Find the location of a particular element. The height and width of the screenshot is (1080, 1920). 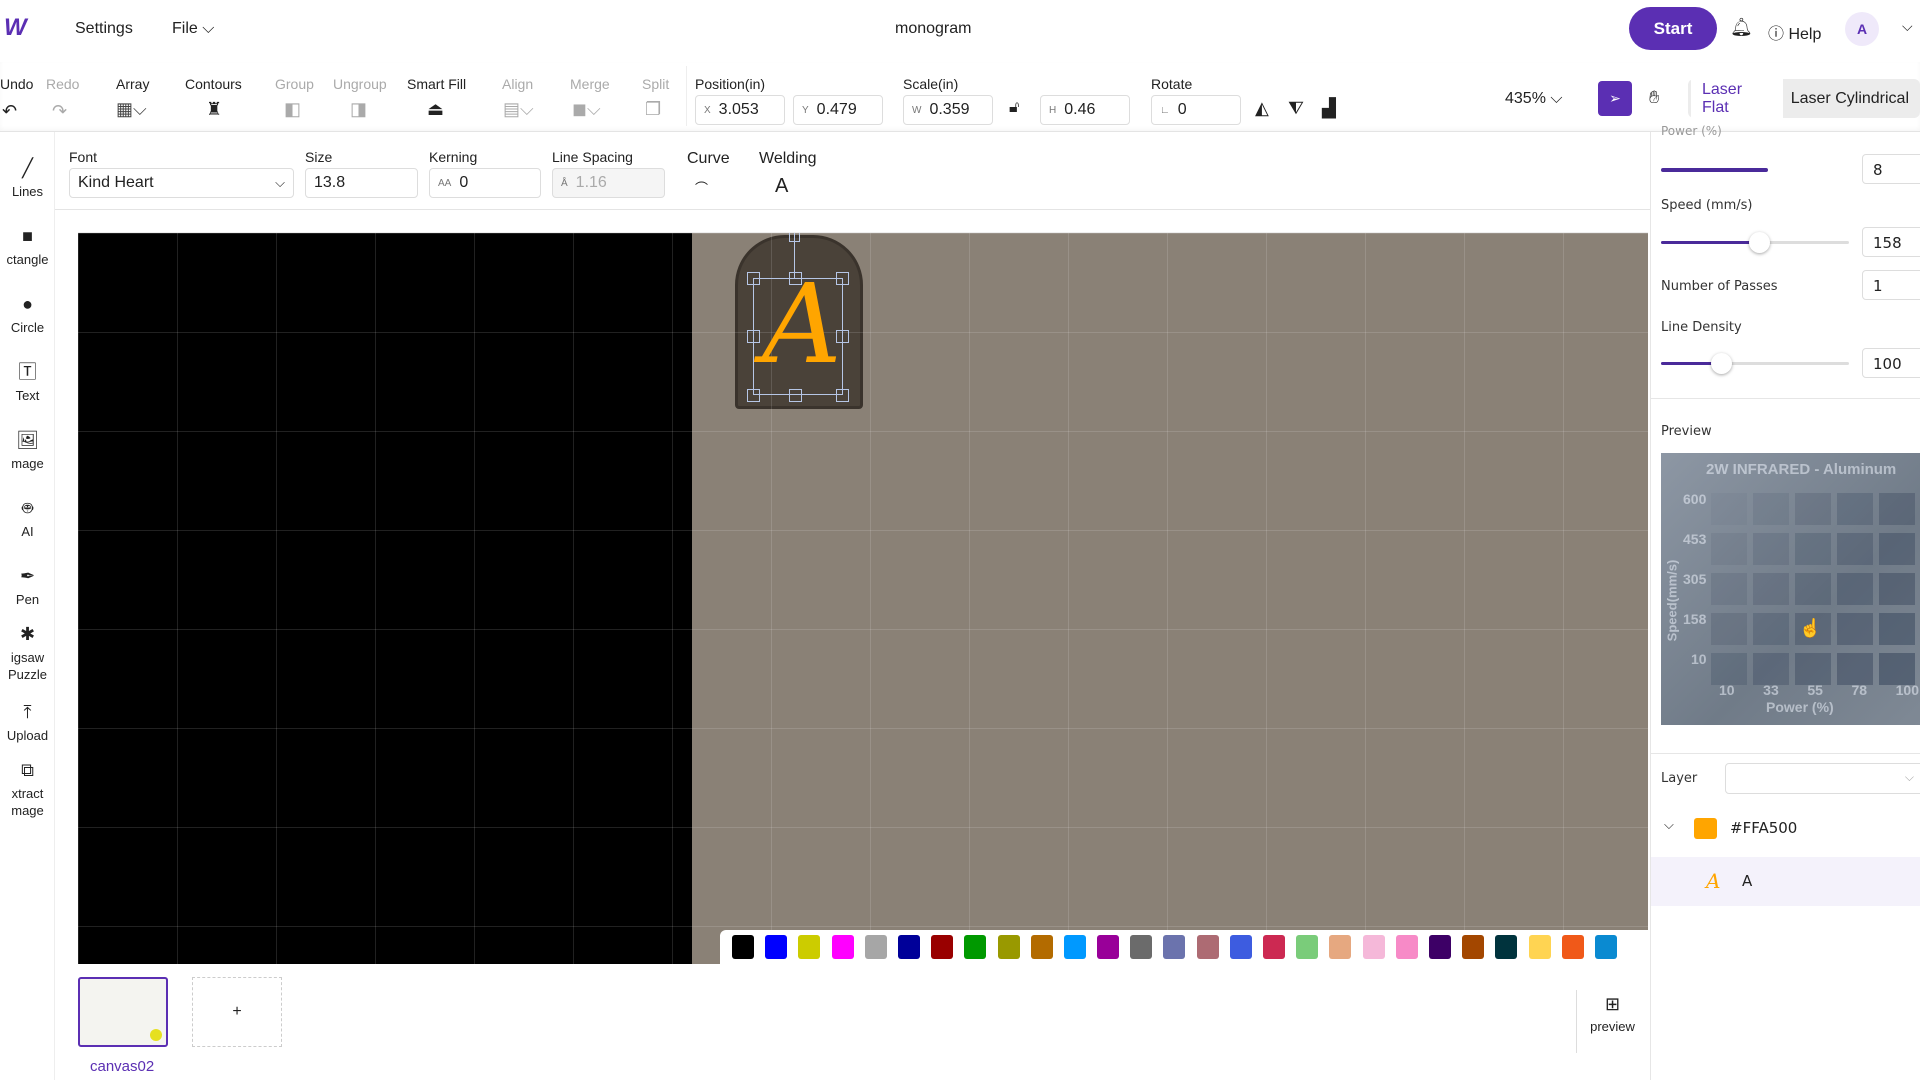

speed-slider-thumb is located at coordinates (1759, 242).